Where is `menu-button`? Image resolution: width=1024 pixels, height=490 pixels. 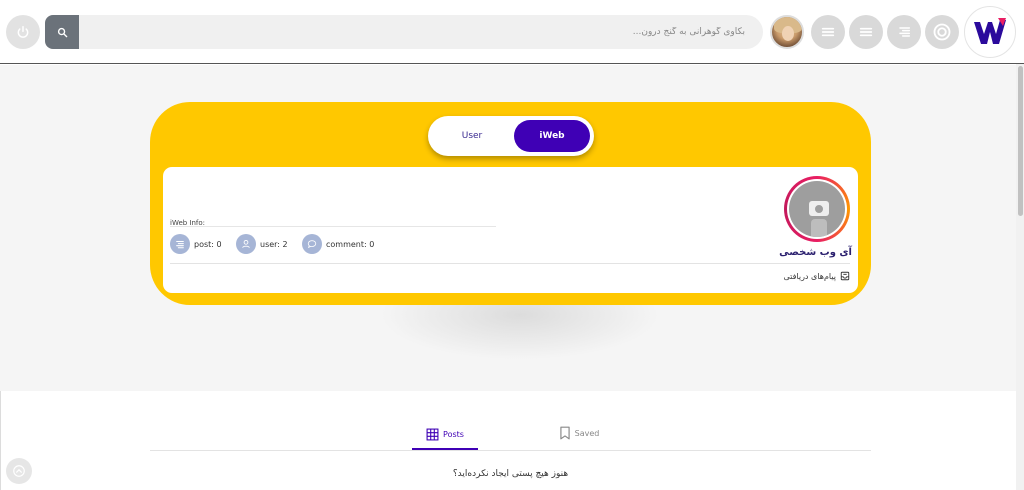 menu-button is located at coordinates (828, 32).